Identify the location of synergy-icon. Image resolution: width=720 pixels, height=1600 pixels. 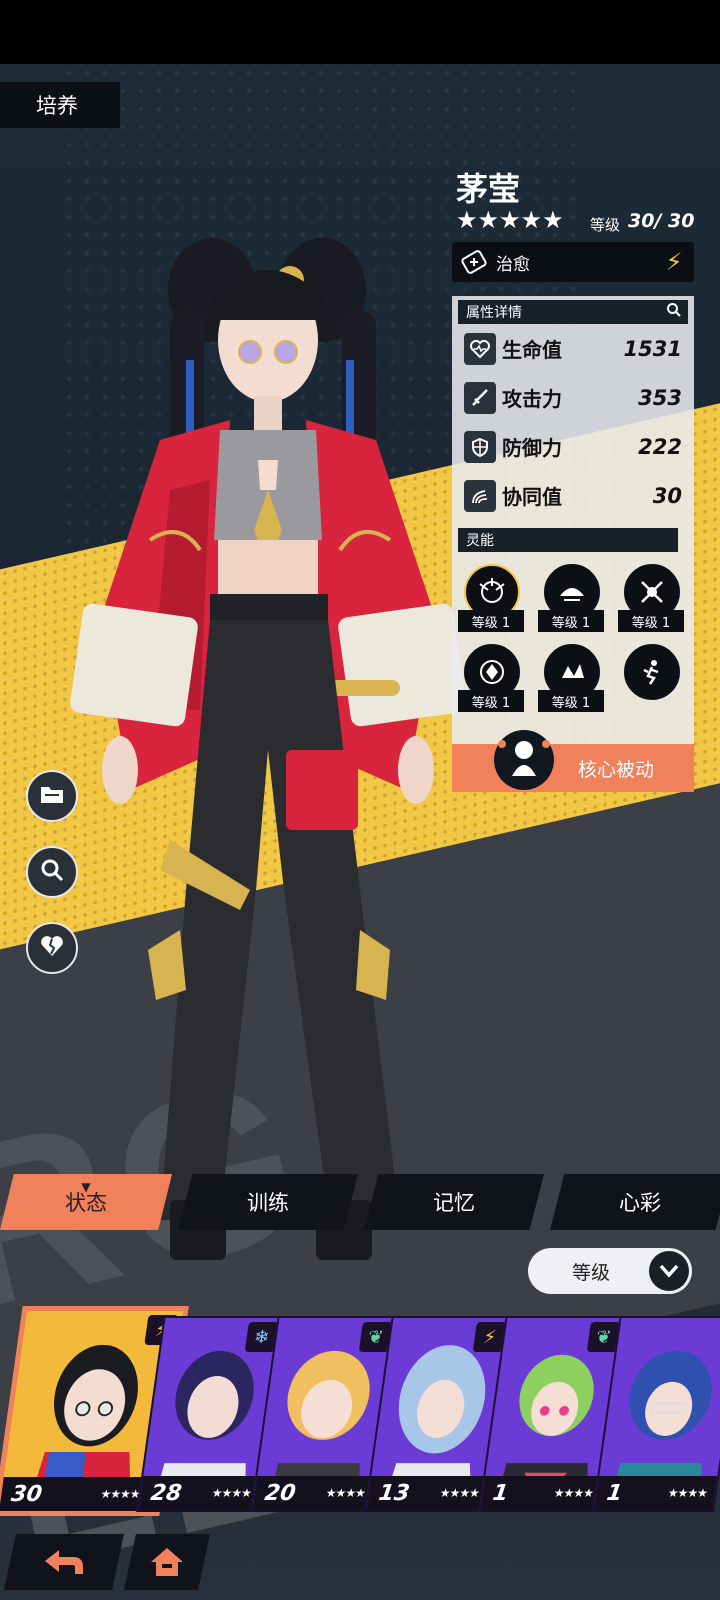
(480, 495).